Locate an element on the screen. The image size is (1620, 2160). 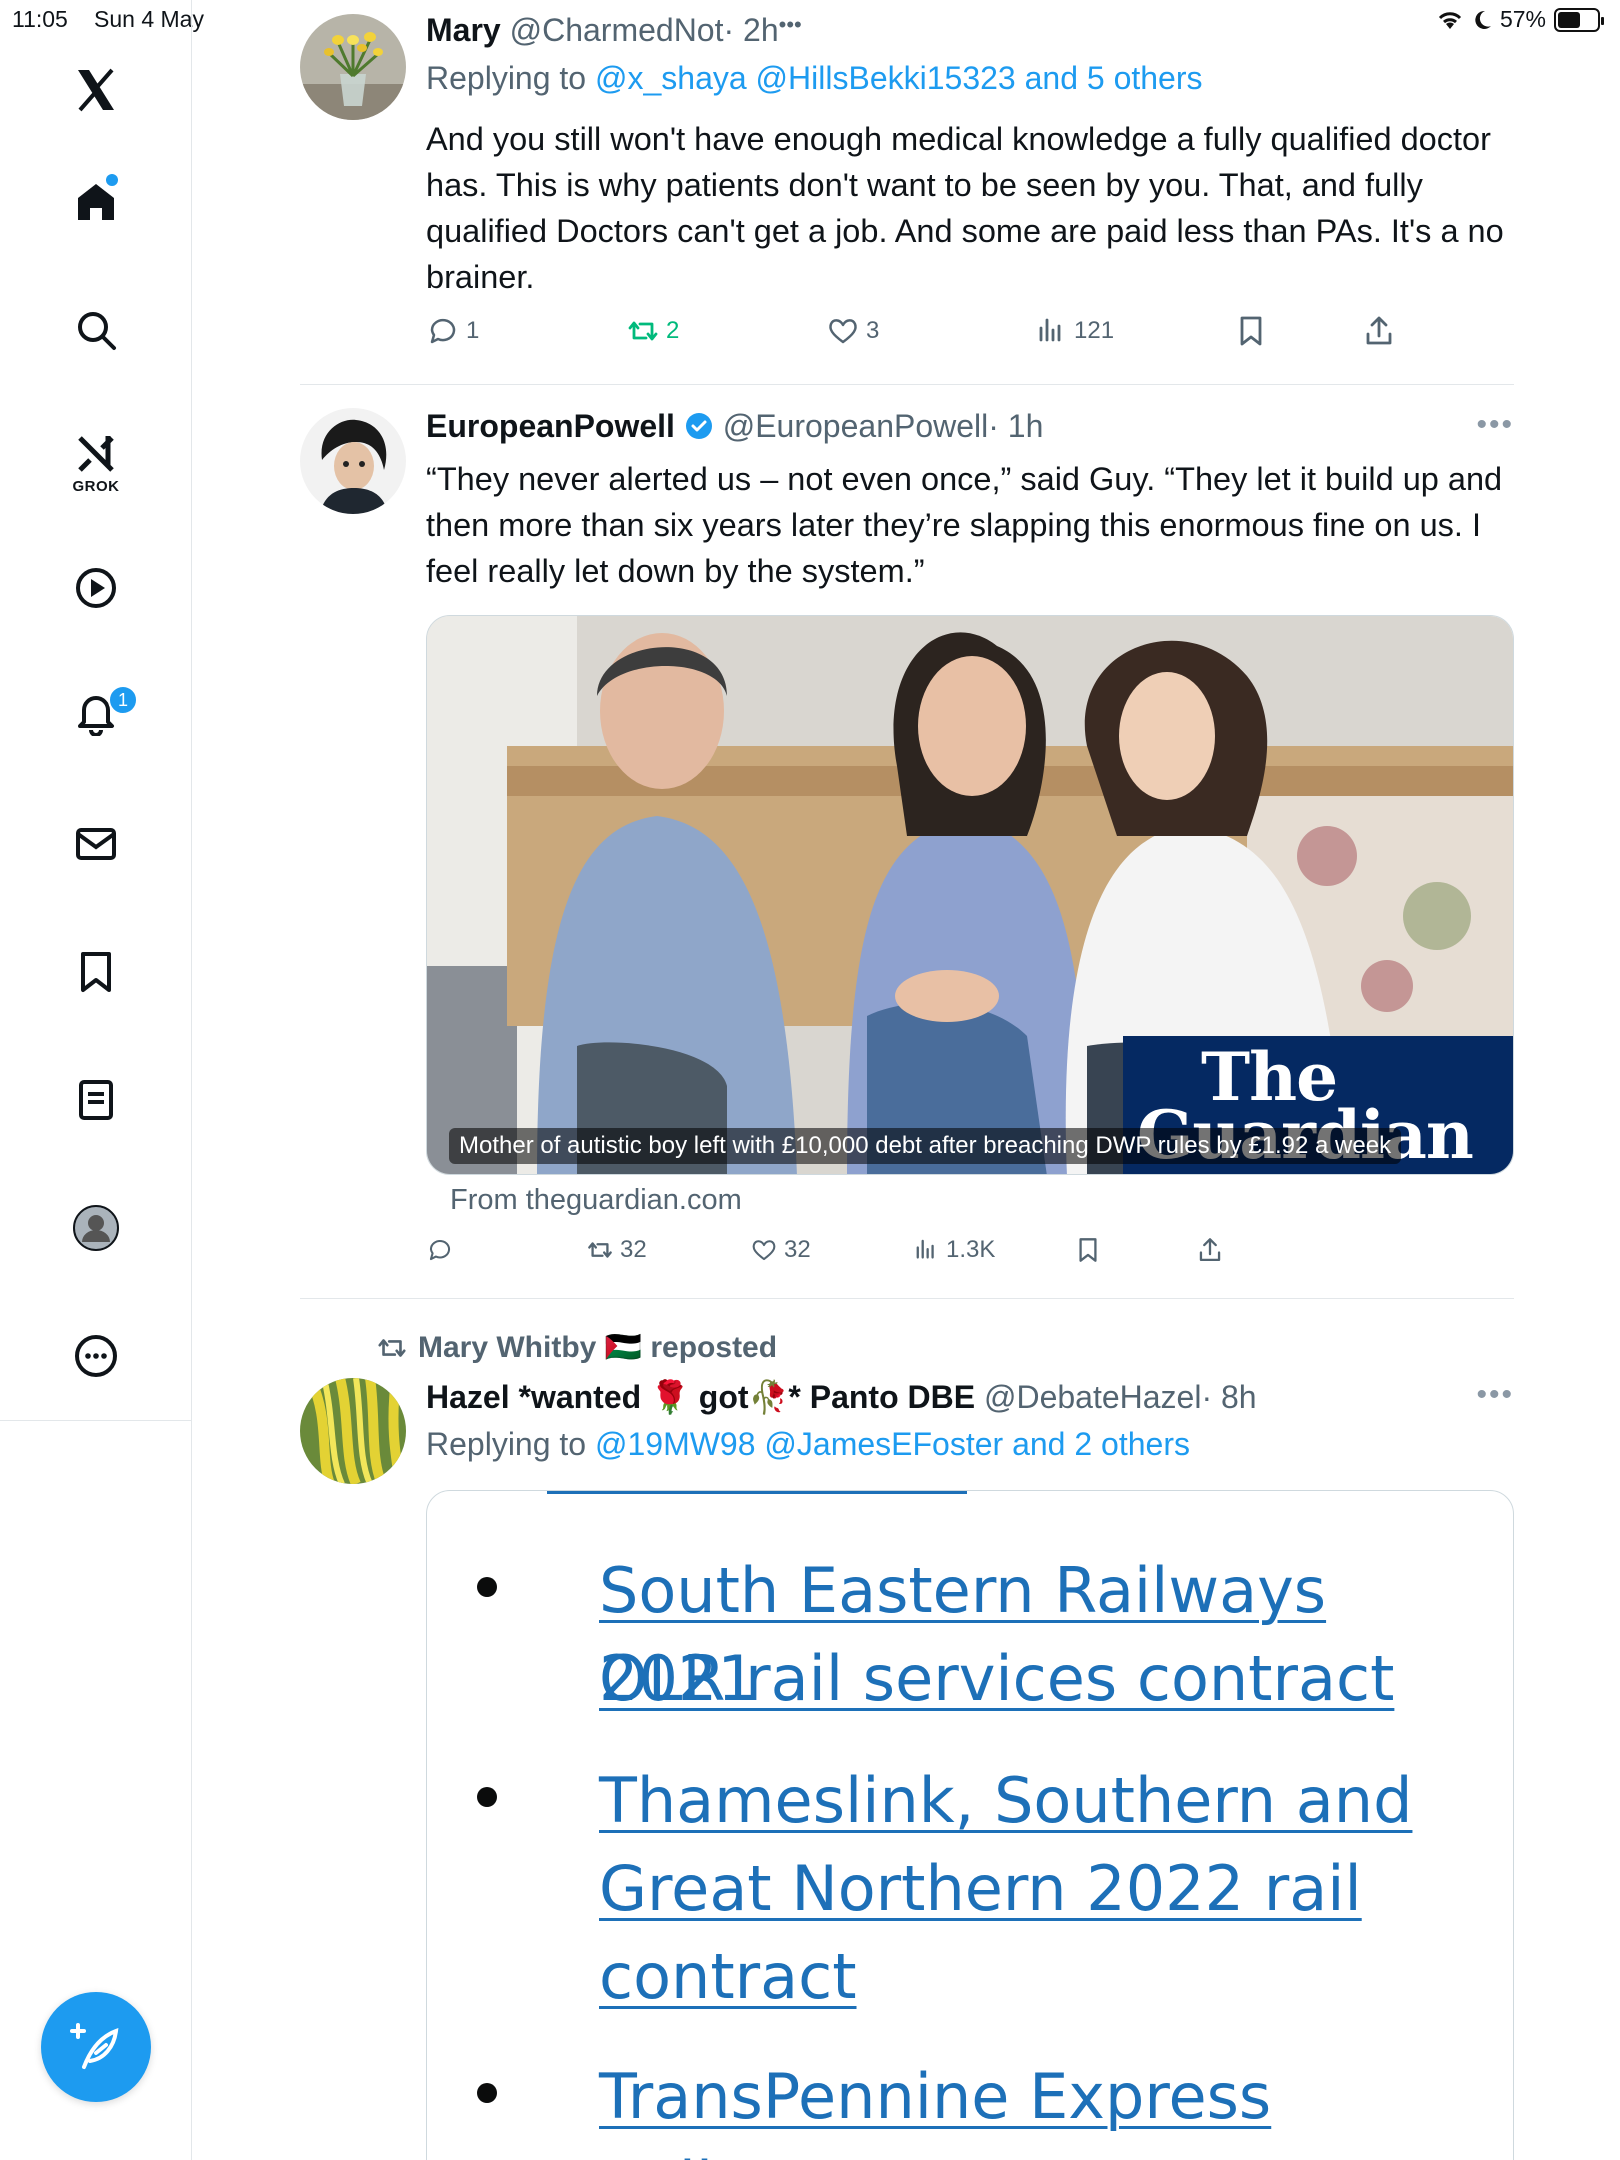
x-logo-icon is located at coordinates (96, 90).